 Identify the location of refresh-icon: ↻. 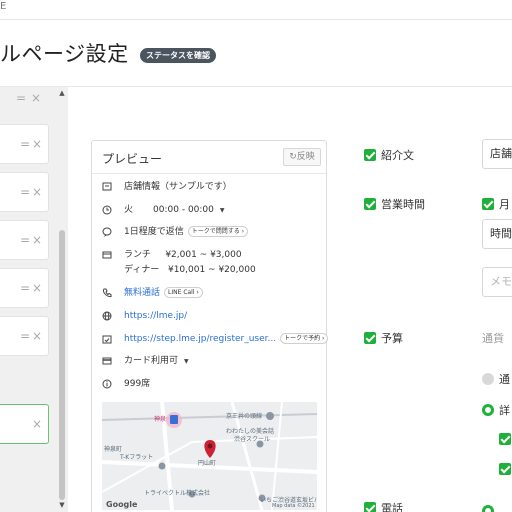
(293, 157).